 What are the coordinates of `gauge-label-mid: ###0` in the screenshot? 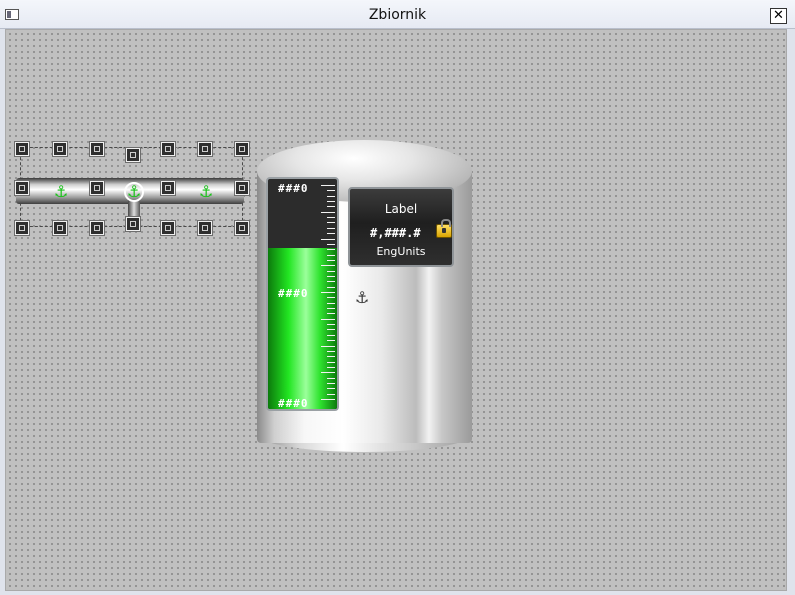 It's located at (293, 293).